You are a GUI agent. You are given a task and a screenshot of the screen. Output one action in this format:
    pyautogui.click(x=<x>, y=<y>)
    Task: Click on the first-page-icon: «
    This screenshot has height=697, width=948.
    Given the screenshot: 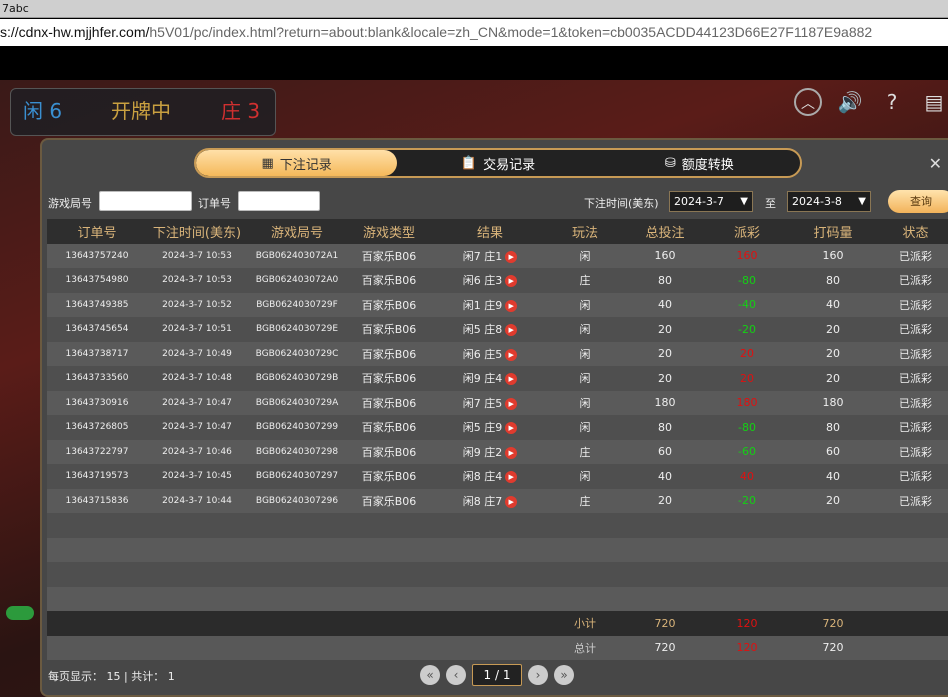 What is the action you would take?
    pyautogui.click(x=430, y=675)
    